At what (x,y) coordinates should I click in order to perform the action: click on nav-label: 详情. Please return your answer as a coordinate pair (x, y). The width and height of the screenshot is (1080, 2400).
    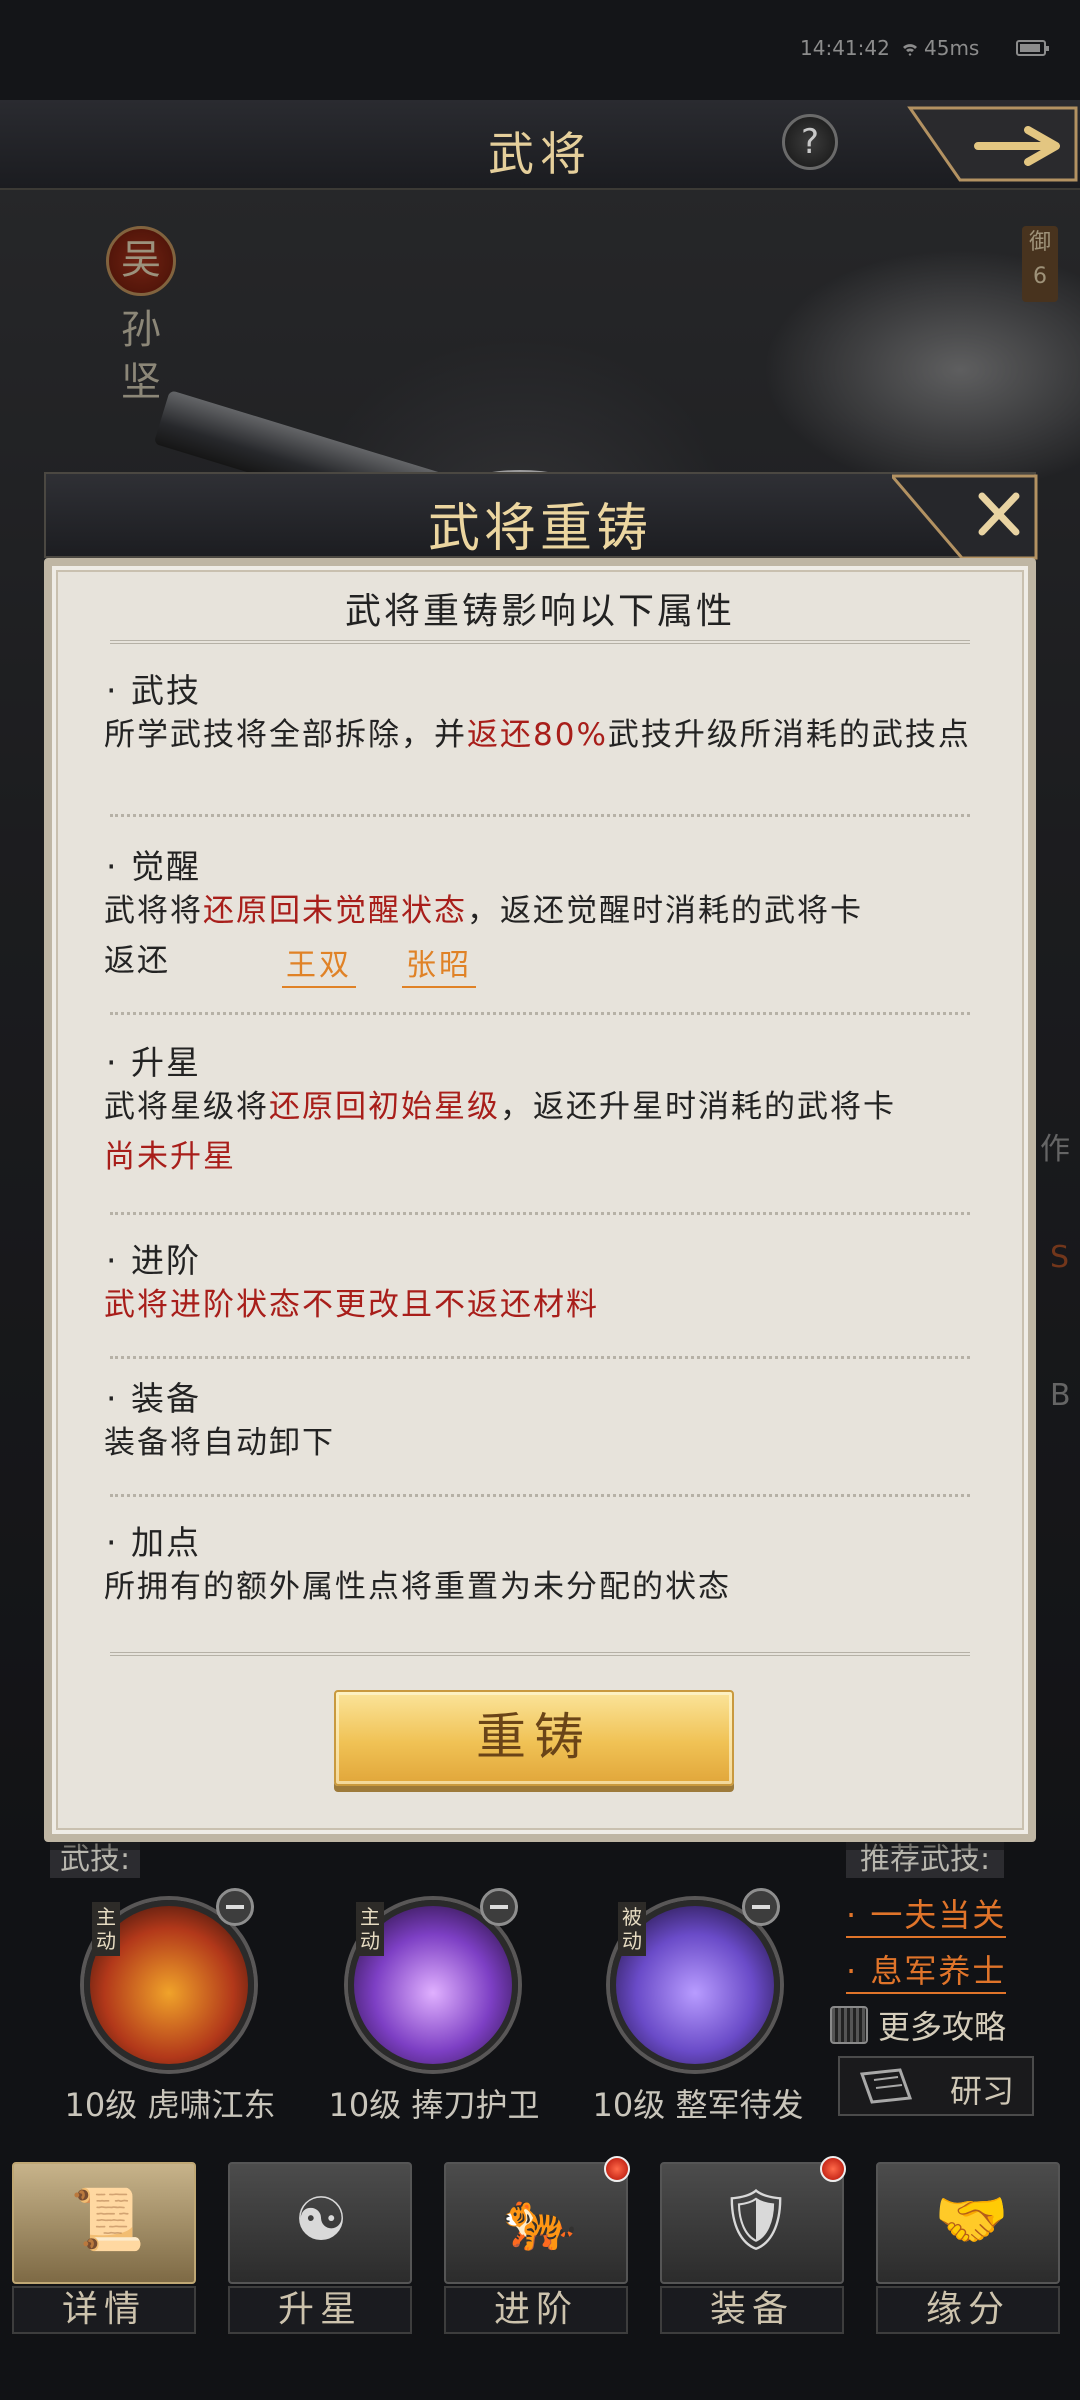
    Looking at the image, I should click on (104, 2310).